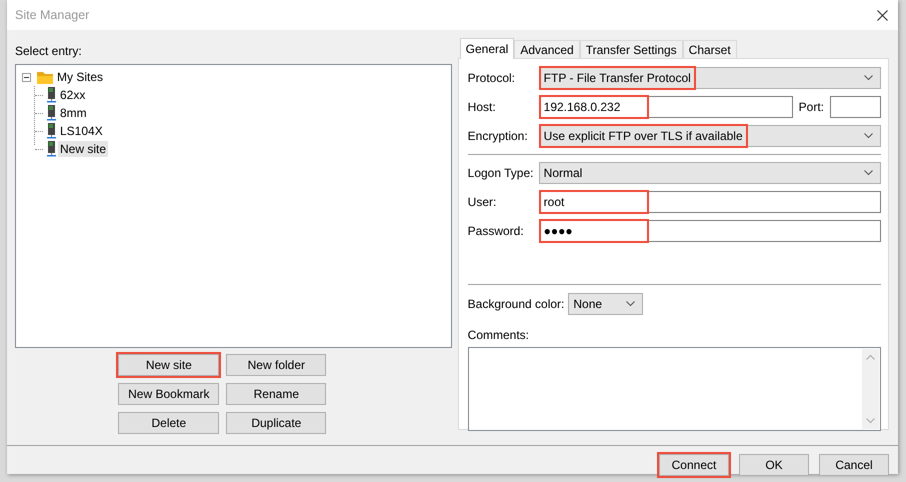 Image resolution: width=906 pixels, height=482 pixels. What do you see at coordinates (882, 15) in the screenshot?
I see `close-icon` at bounding box center [882, 15].